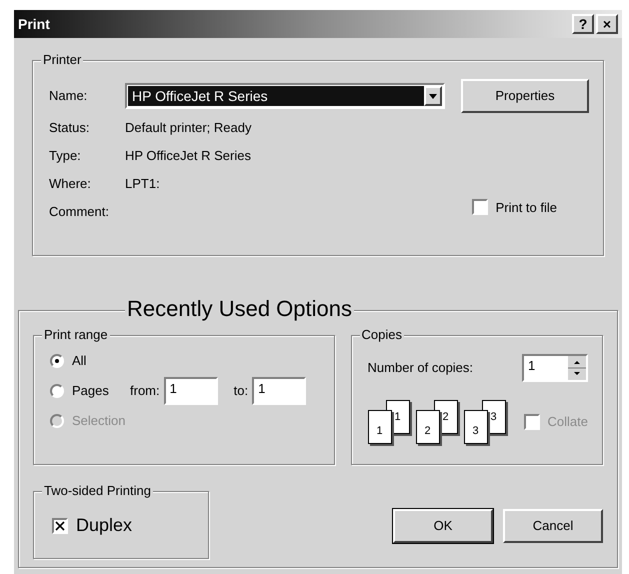 This screenshot has height=574, width=629. What do you see at coordinates (553, 526) in the screenshot?
I see `cancel-button: Cancel` at bounding box center [553, 526].